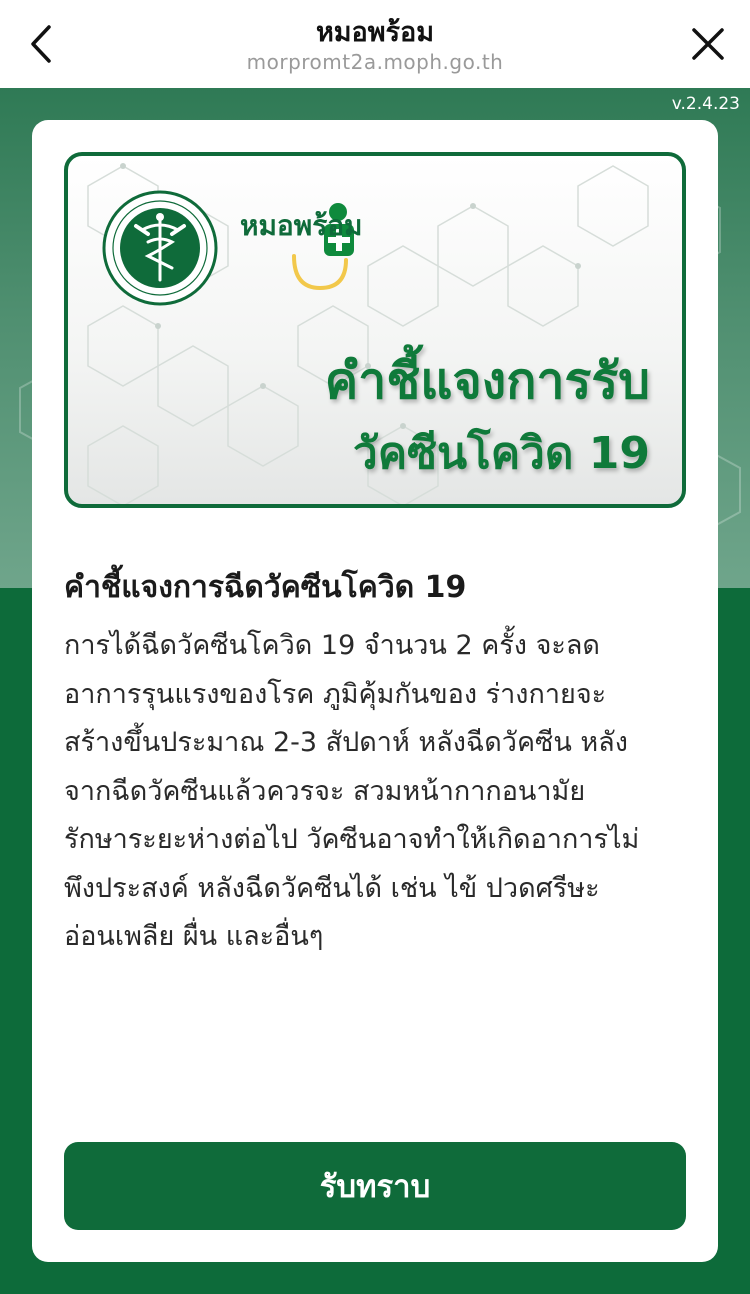 Image resolution: width=750 pixels, height=1294 pixels. I want to click on top-navigation-bar: หมอพร้อม morpromt2a.moph.go.th, so click(375, 44).